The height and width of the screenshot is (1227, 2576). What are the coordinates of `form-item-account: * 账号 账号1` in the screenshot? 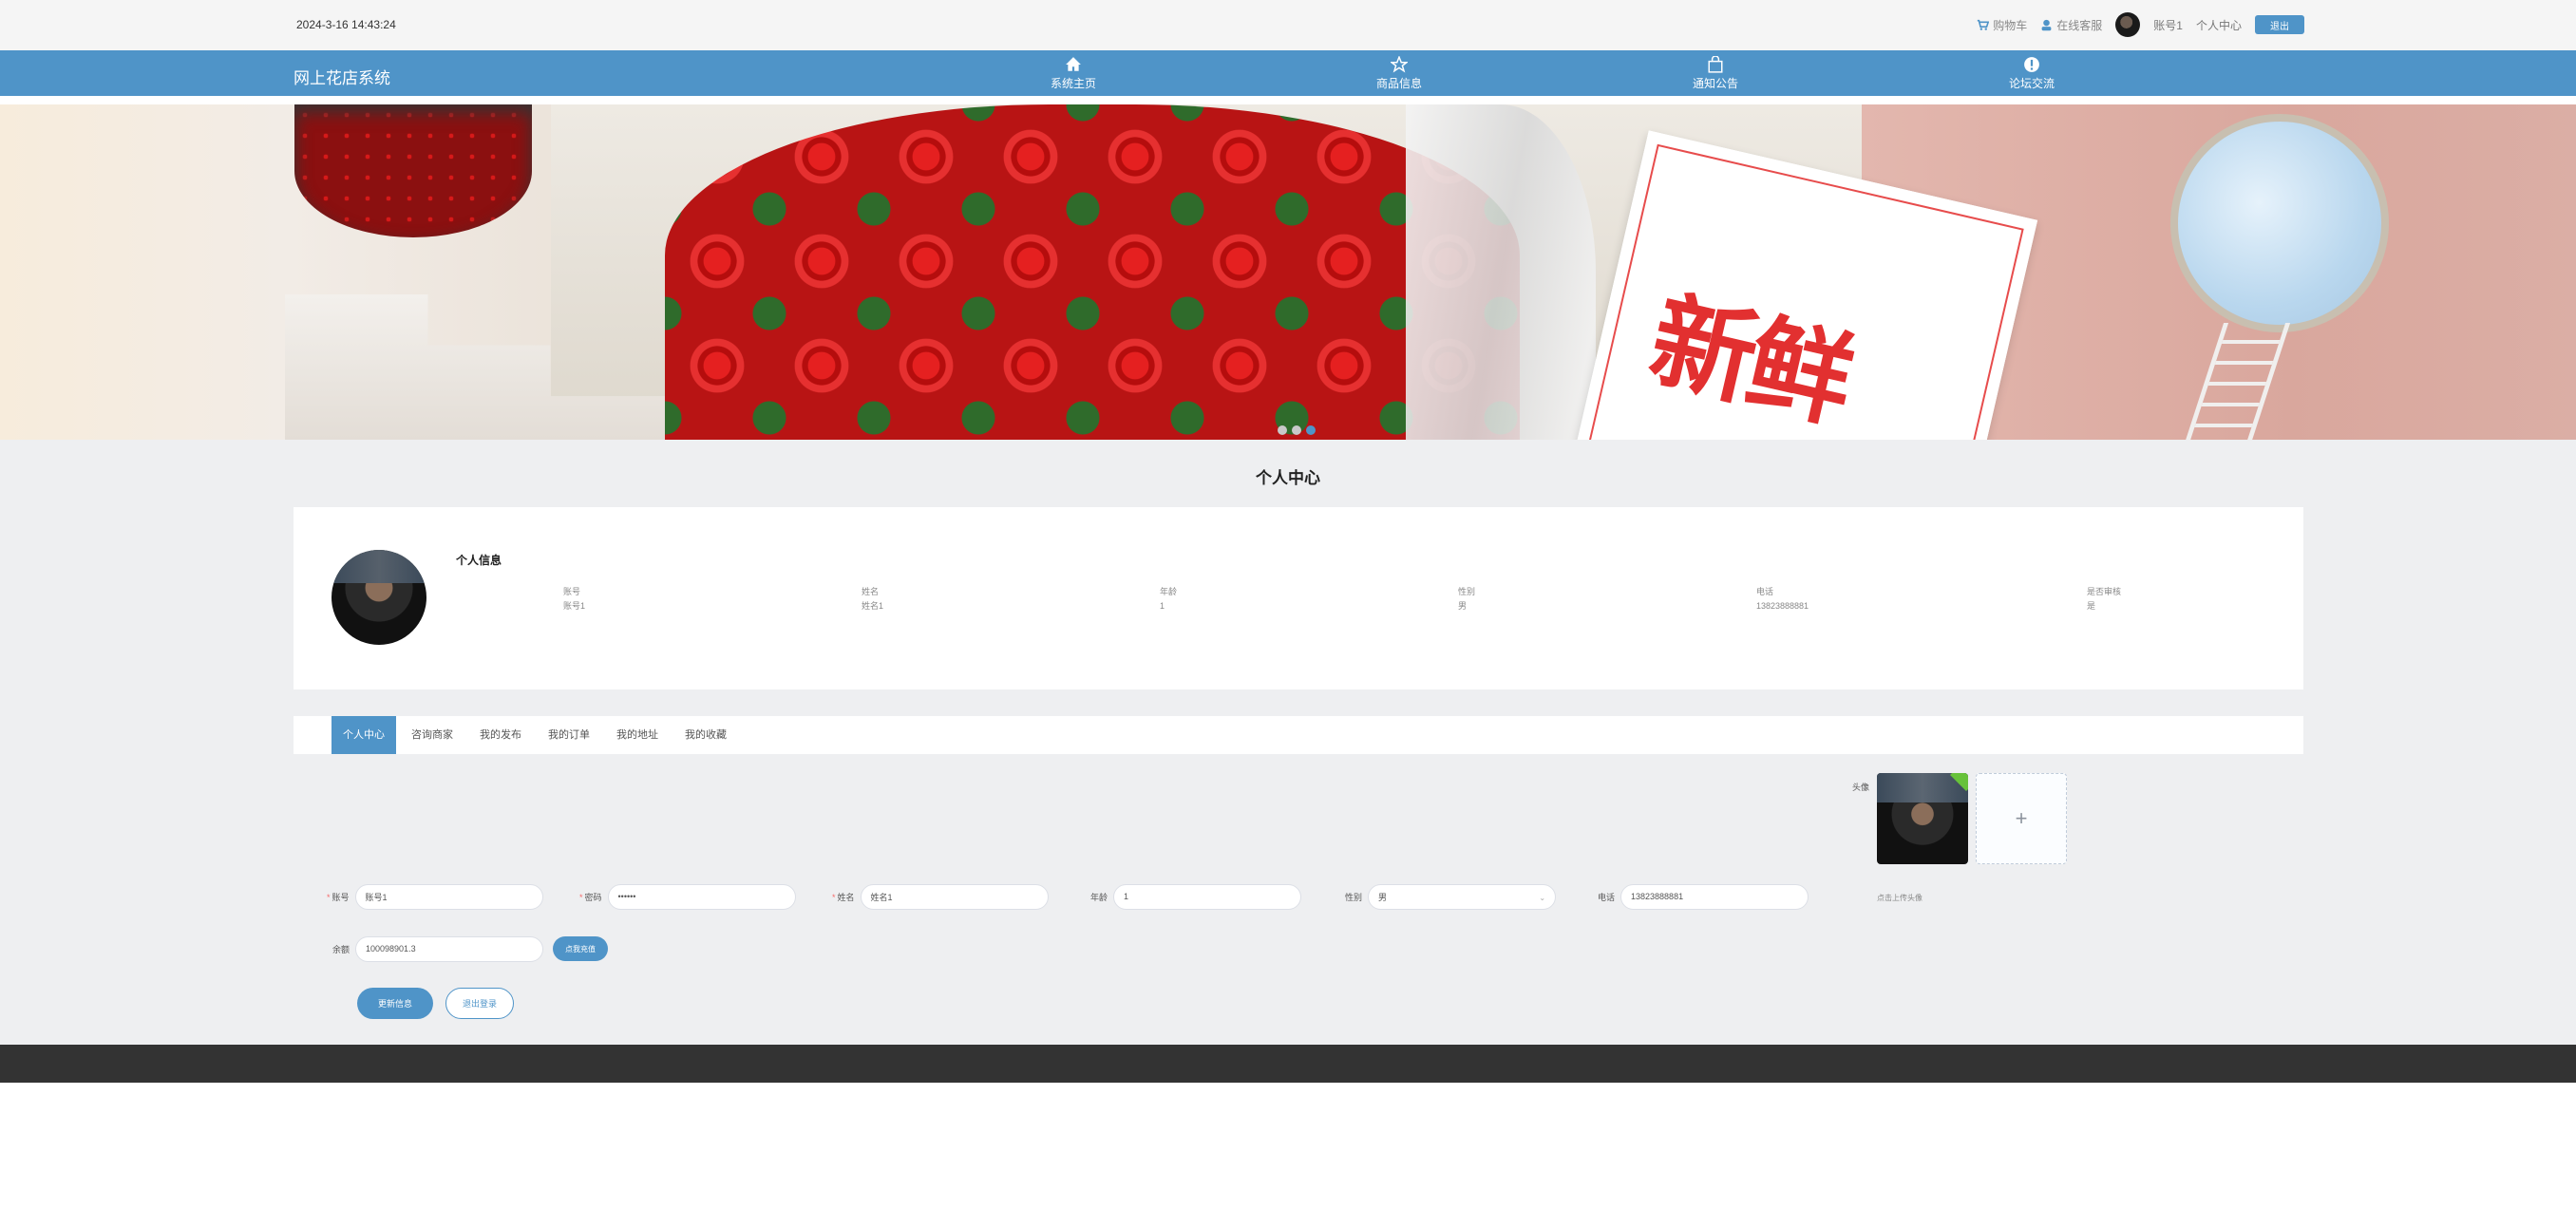 It's located at (435, 896).